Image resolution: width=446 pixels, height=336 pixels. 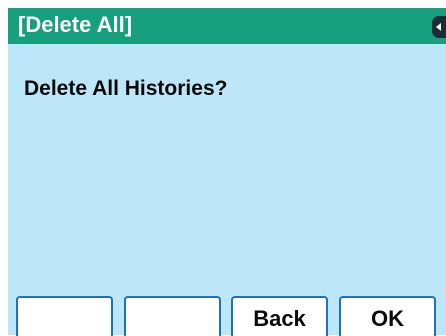 What do you see at coordinates (75, 24) in the screenshot?
I see `page-title: [Delete All]` at bounding box center [75, 24].